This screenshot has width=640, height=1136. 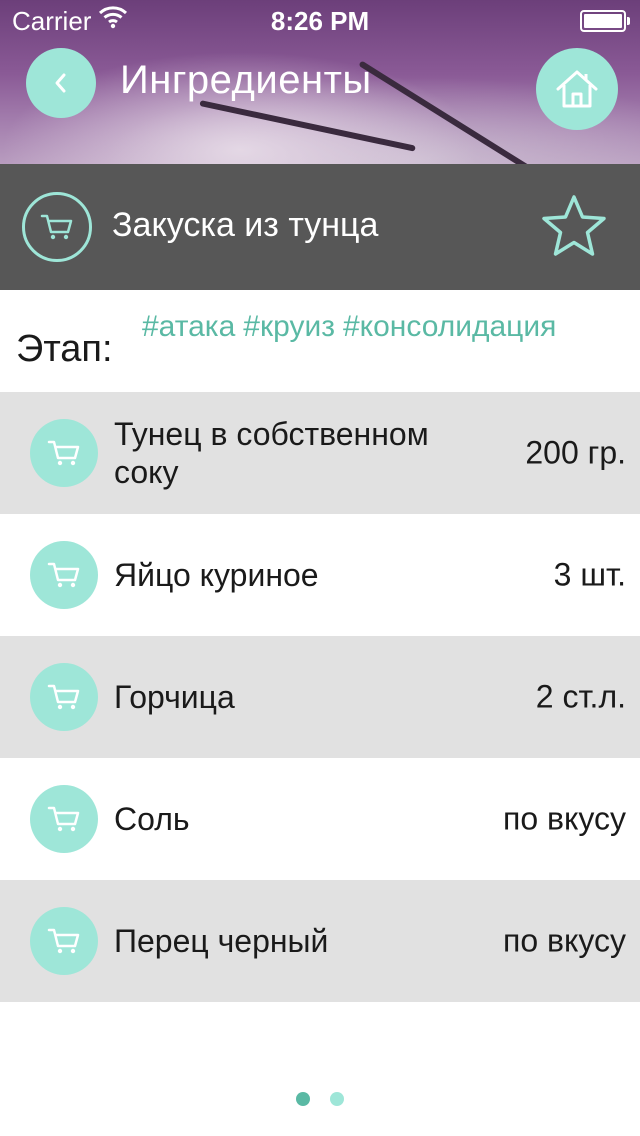 I want to click on ingredient-name: Соль, so click(x=152, y=819).